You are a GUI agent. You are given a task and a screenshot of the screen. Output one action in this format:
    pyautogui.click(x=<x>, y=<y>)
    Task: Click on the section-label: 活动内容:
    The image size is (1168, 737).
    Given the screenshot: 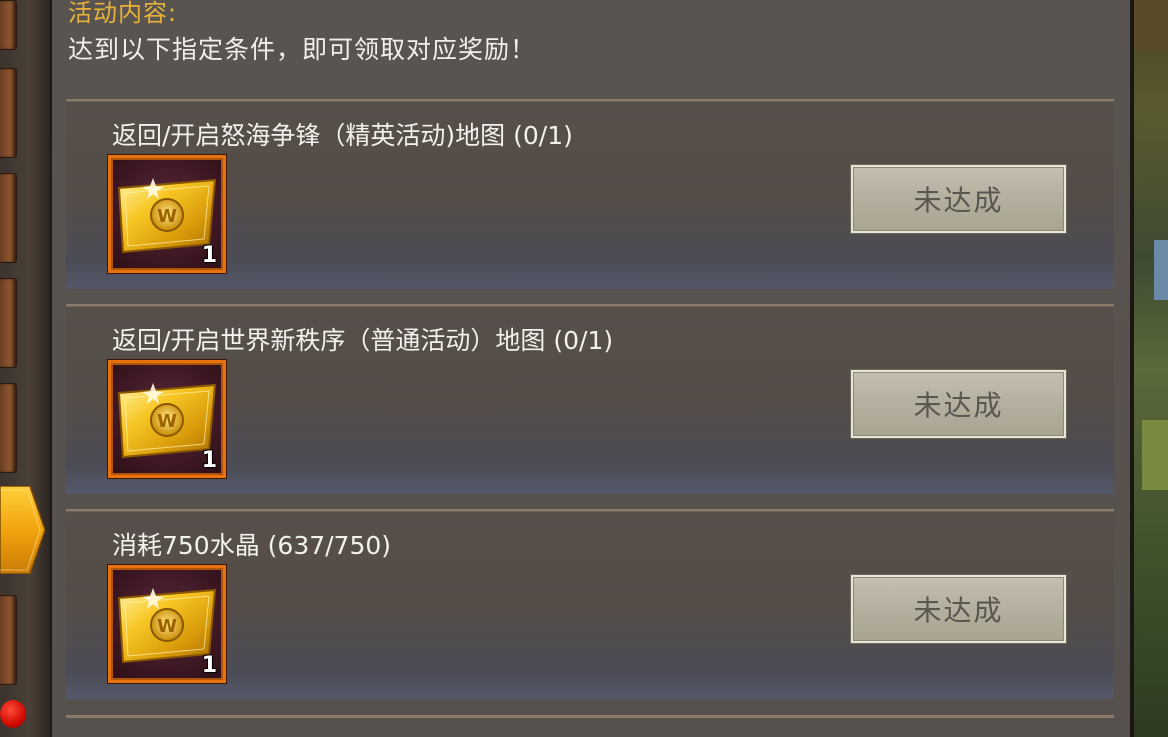 What is the action you would take?
    pyautogui.click(x=123, y=13)
    